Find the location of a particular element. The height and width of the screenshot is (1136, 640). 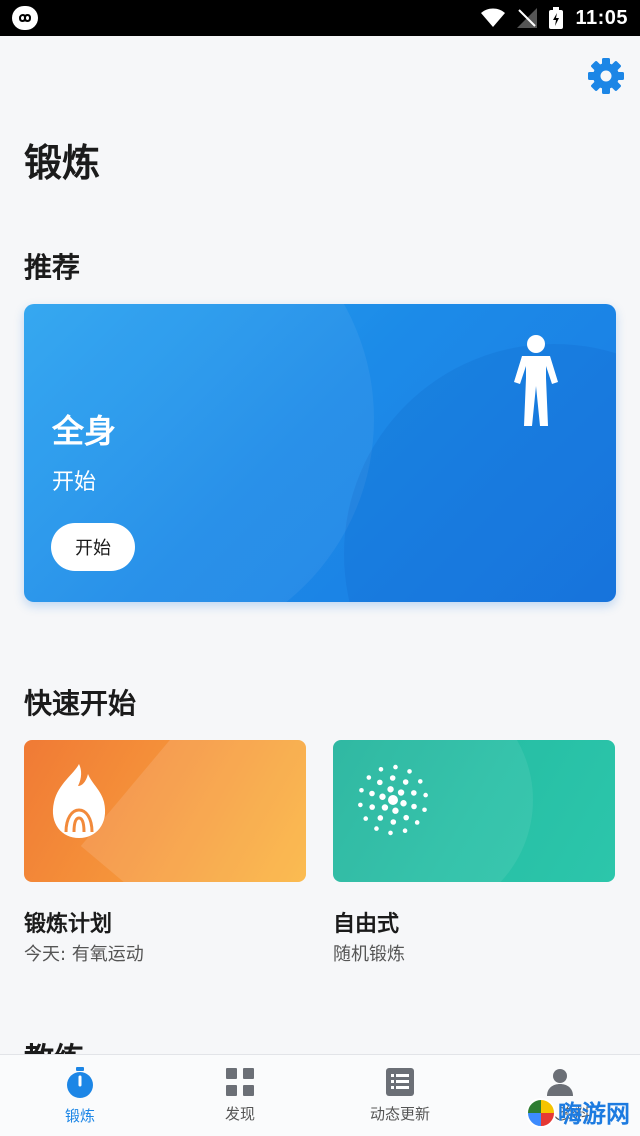

wifi-icon is located at coordinates (493, 17).